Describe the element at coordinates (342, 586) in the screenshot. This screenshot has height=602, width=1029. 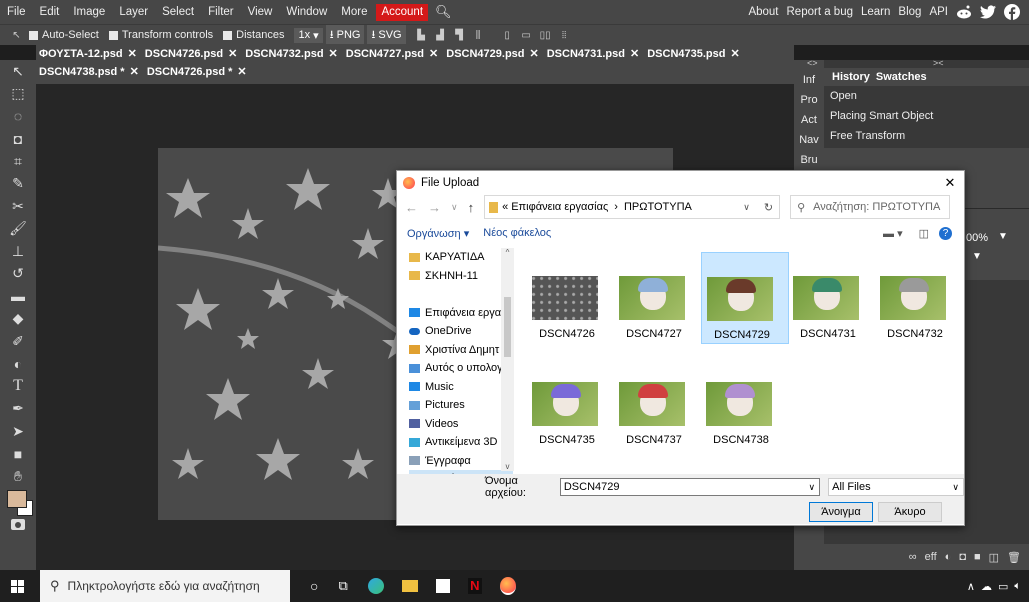
I see `task-view-icon: ⧉` at that location.